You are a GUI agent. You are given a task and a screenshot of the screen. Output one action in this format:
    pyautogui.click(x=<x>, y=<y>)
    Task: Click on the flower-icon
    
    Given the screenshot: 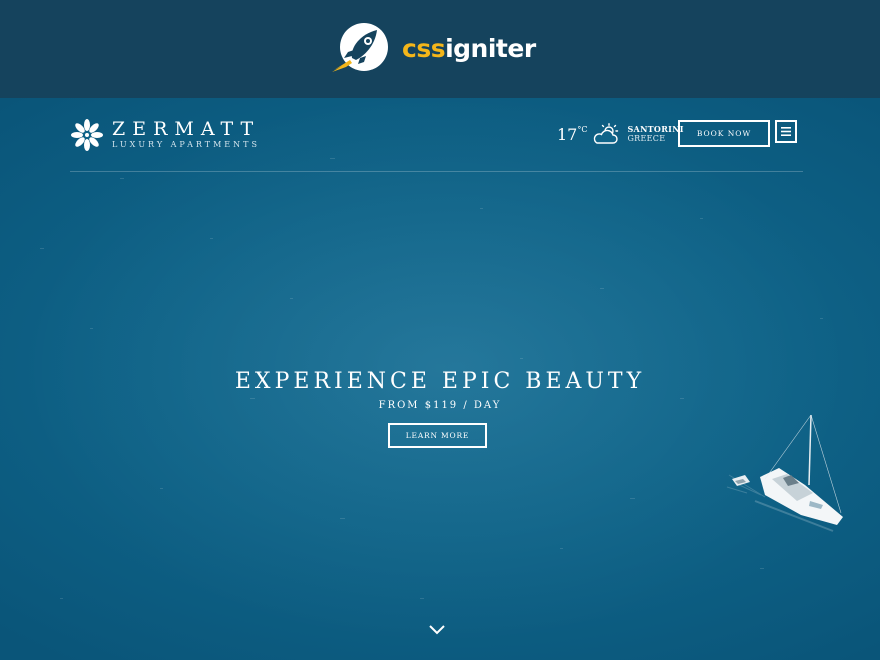 What is the action you would take?
    pyautogui.click(x=87, y=135)
    